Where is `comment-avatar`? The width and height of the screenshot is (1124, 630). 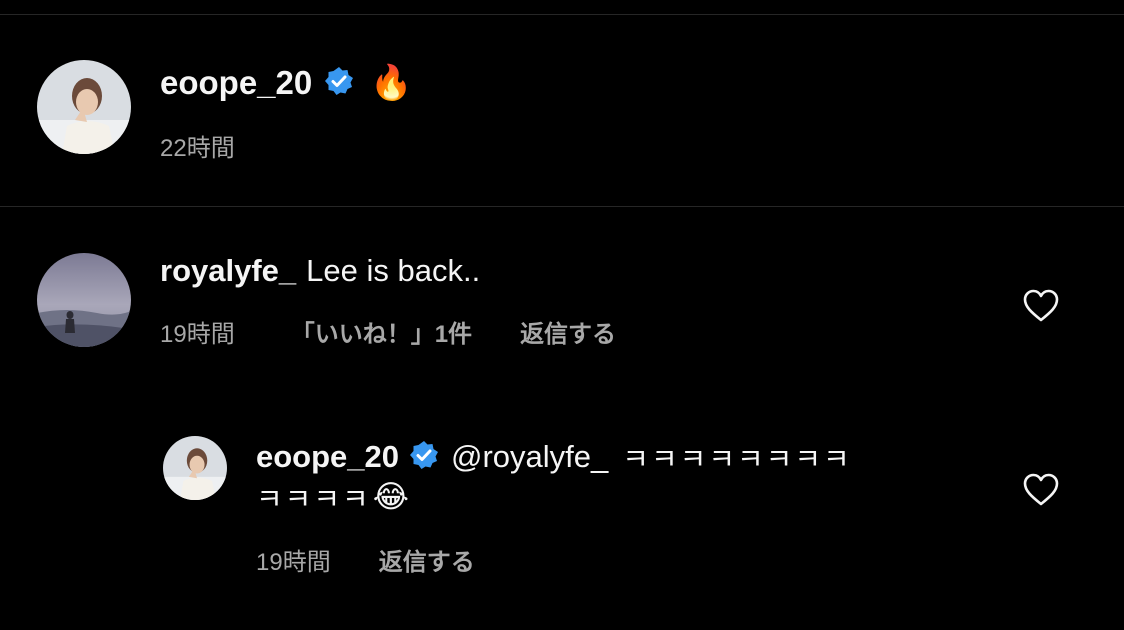
comment-avatar is located at coordinates (84, 300).